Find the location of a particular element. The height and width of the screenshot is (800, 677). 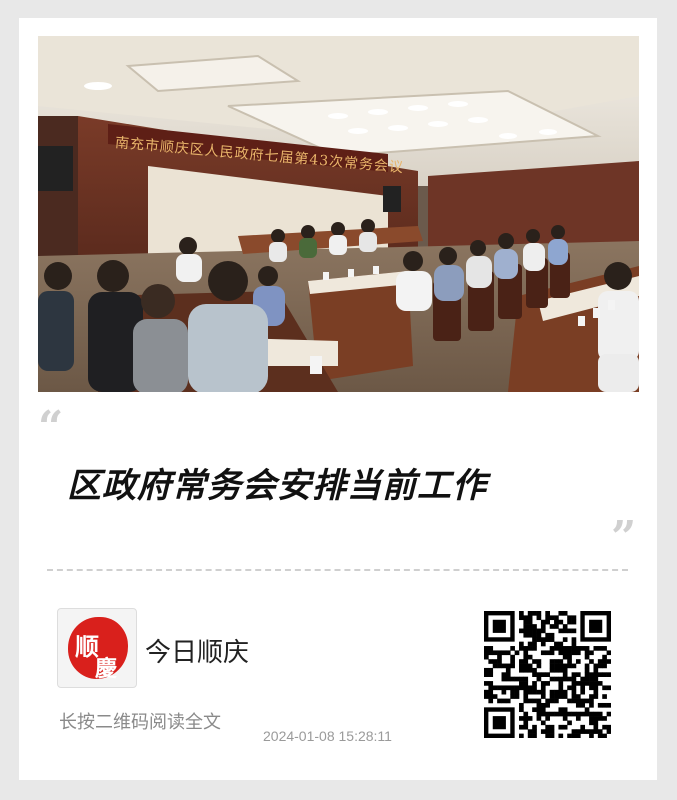

timestamp: 2024-01-08 15:28:11 is located at coordinates (327, 736).